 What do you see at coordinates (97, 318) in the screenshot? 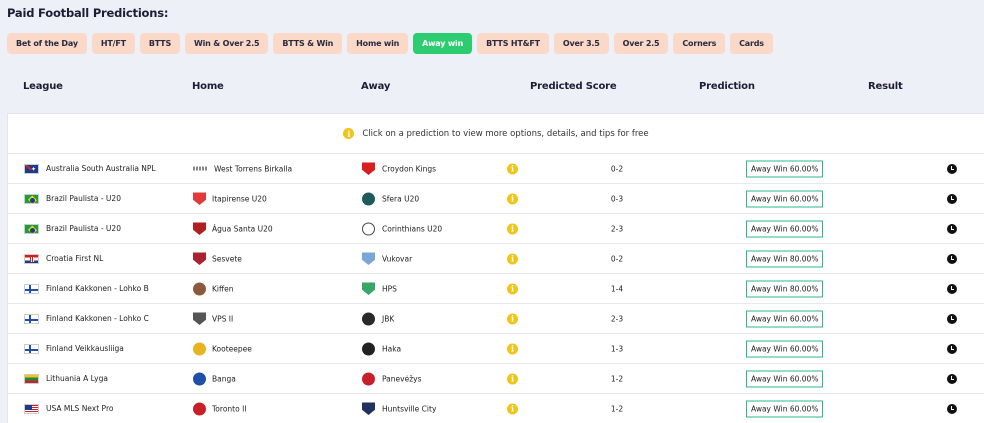
I see `league-name: Finland Kakkonen - Lohko C` at bounding box center [97, 318].